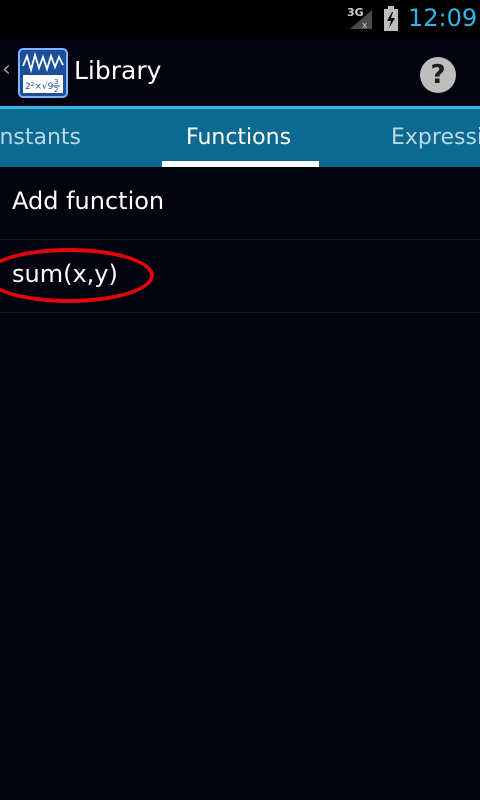 This screenshot has height=800, width=480. Describe the element at coordinates (391, 18) in the screenshot. I see `battery-charging-icon` at that location.